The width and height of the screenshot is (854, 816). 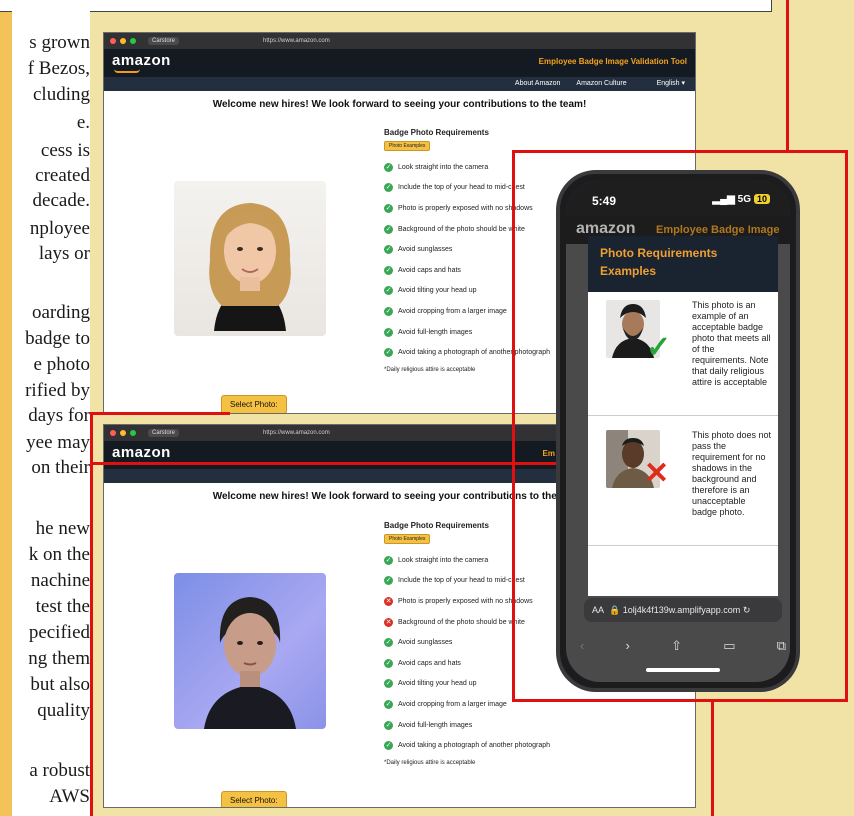 What do you see at coordinates (164, 41) in the screenshot?
I see `browser-tab: Carstore` at bounding box center [164, 41].